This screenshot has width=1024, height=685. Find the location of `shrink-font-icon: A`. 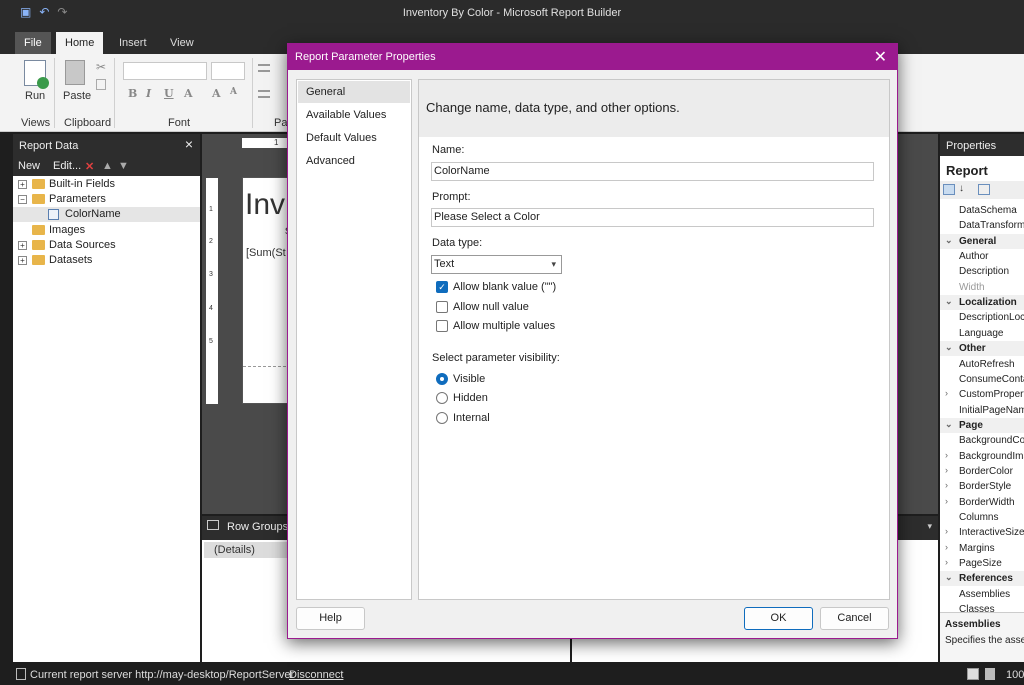

shrink-font-icon: A is located at coordinates (233, 92).